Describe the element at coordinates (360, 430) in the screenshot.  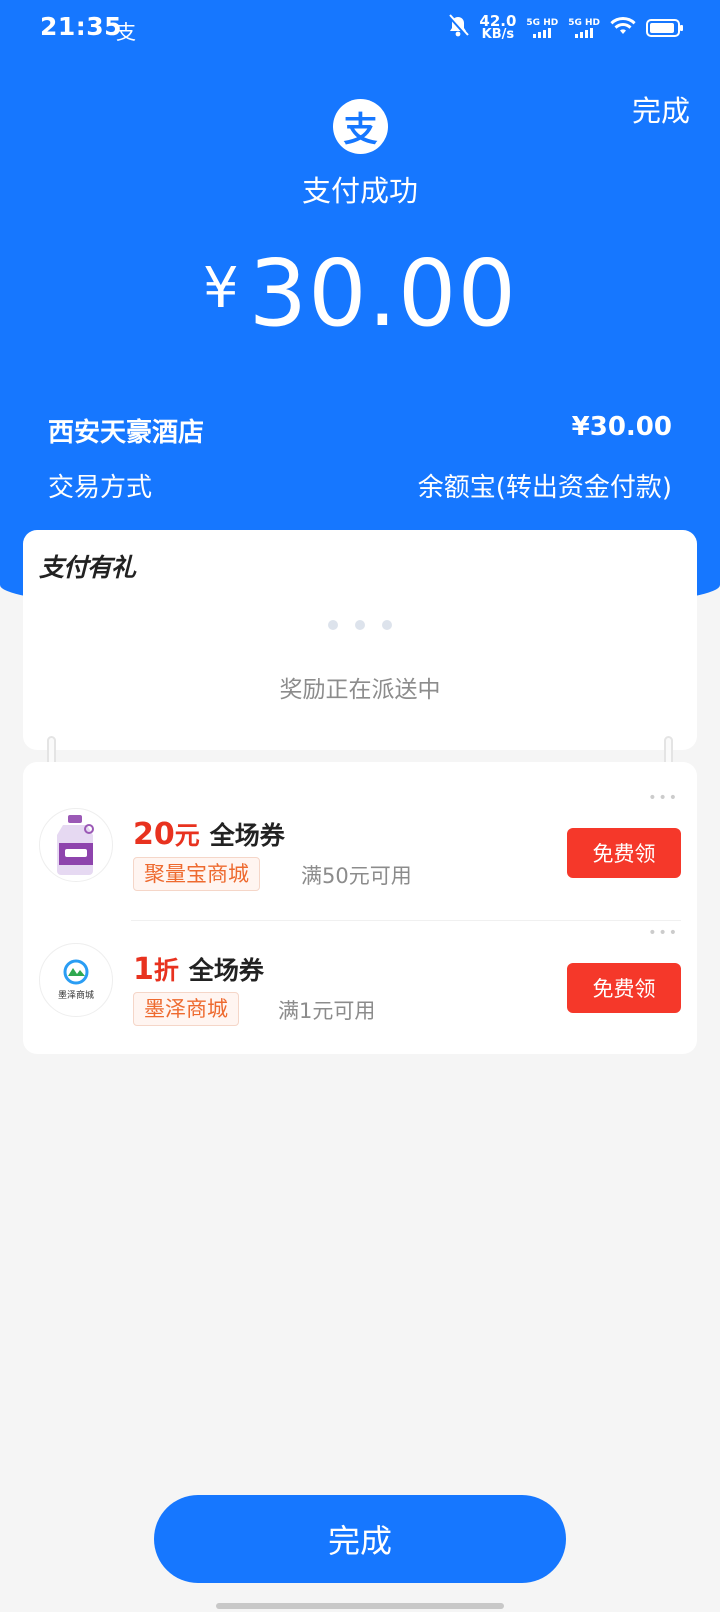
I see `merchant-row: 西安天豪酒店 ¥30.00` at that location.